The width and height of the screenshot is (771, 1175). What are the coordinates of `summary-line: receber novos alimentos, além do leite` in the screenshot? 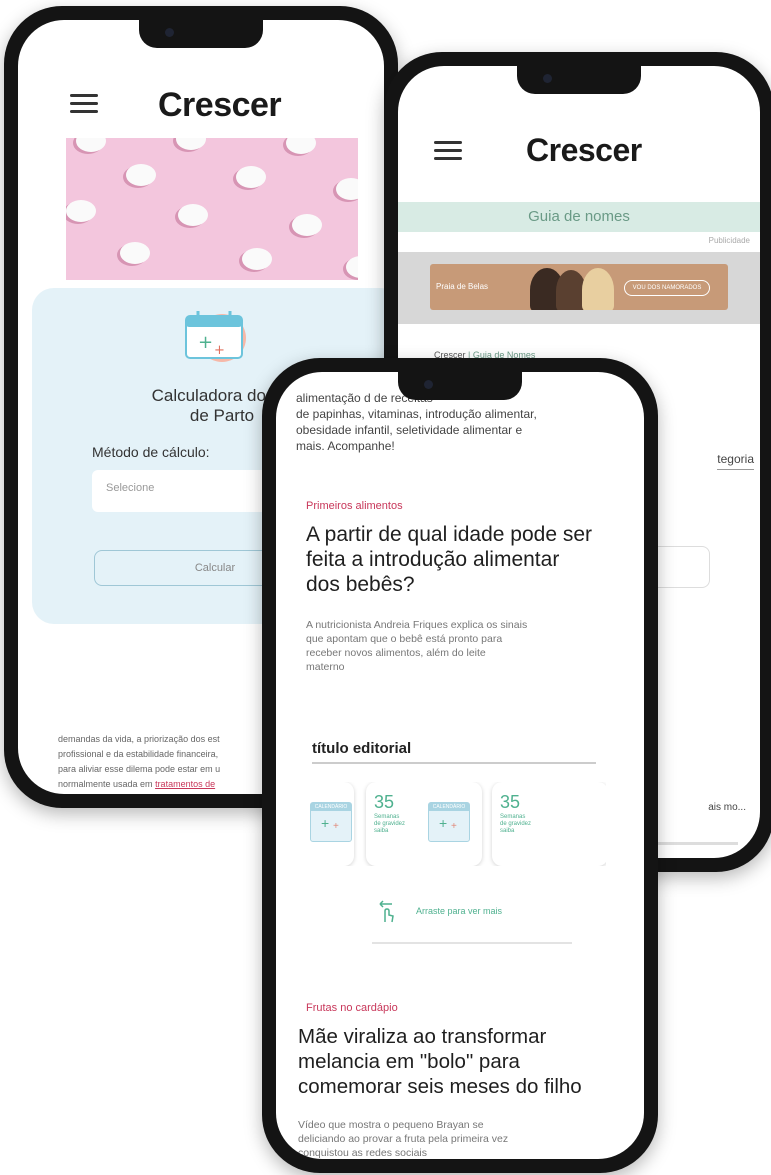 It's located at (396, 653).